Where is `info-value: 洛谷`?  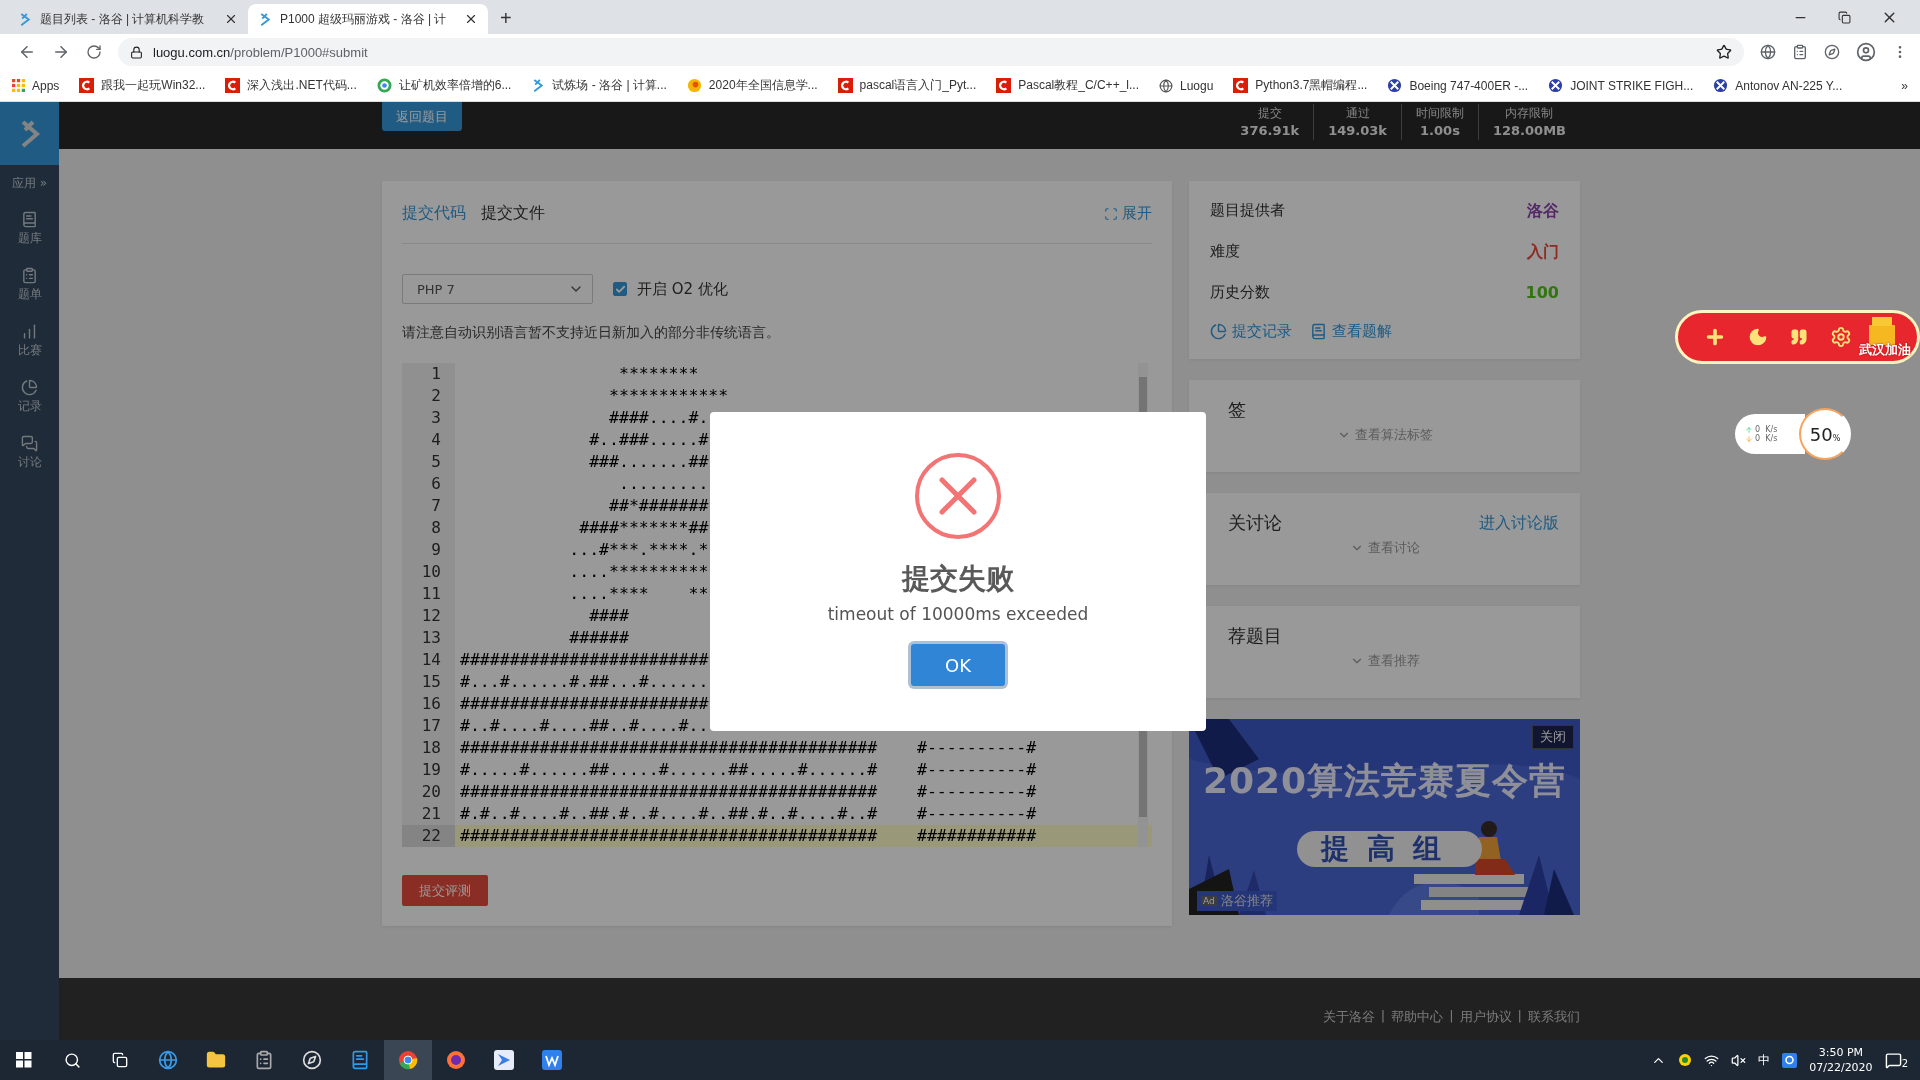
info-value: 洛谷 is located at coordinates (1543, 211).